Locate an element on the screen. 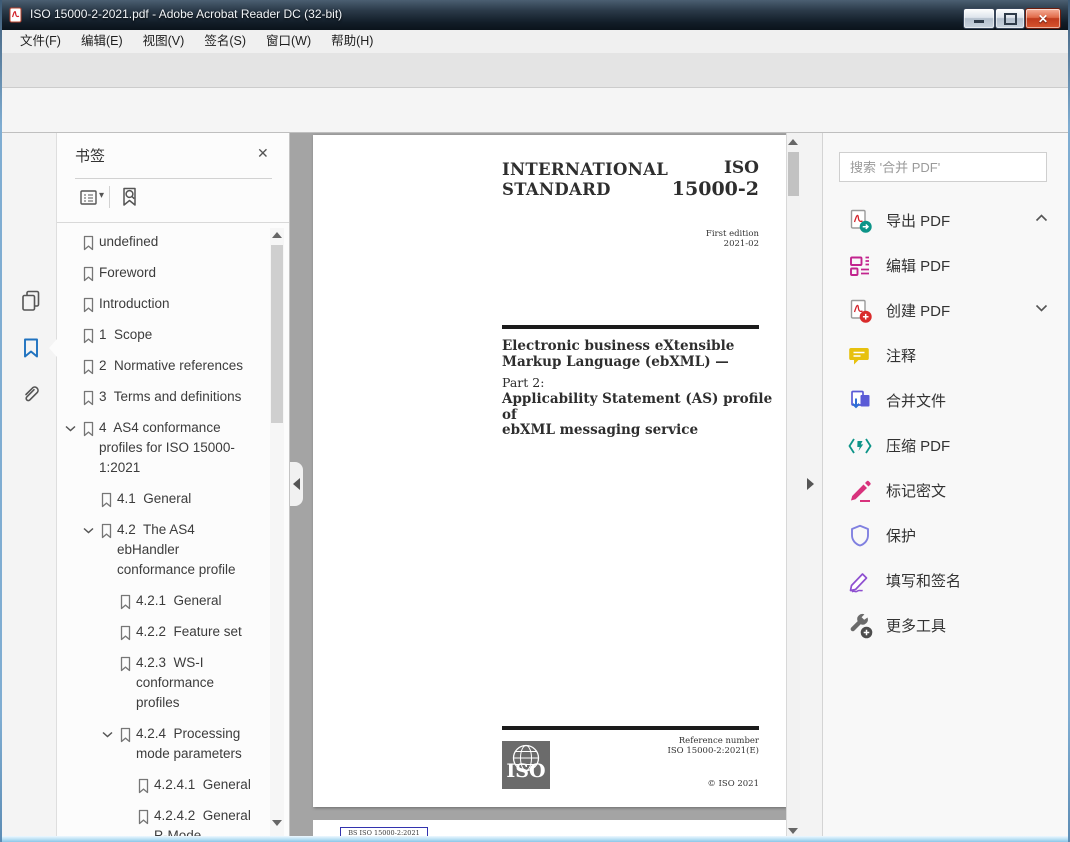 This screenshot has height=842, width=1070. minimize-button is located at coordinates (979, 18).